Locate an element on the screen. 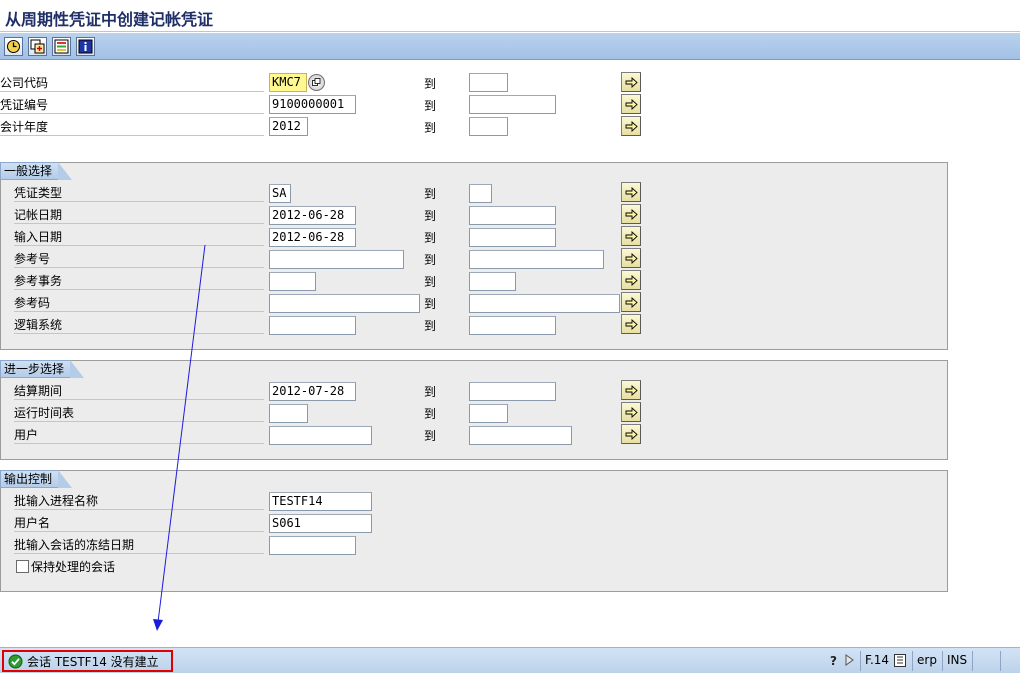 The width and height of the screenshot is (1020, 673). ref-key-from-input is located at coordinates (344, 303).